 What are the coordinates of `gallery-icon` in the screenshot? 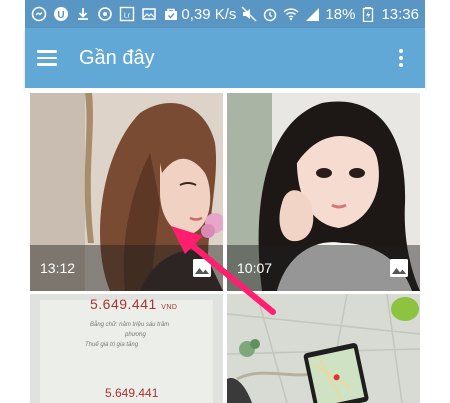 It's located at (149, 14).